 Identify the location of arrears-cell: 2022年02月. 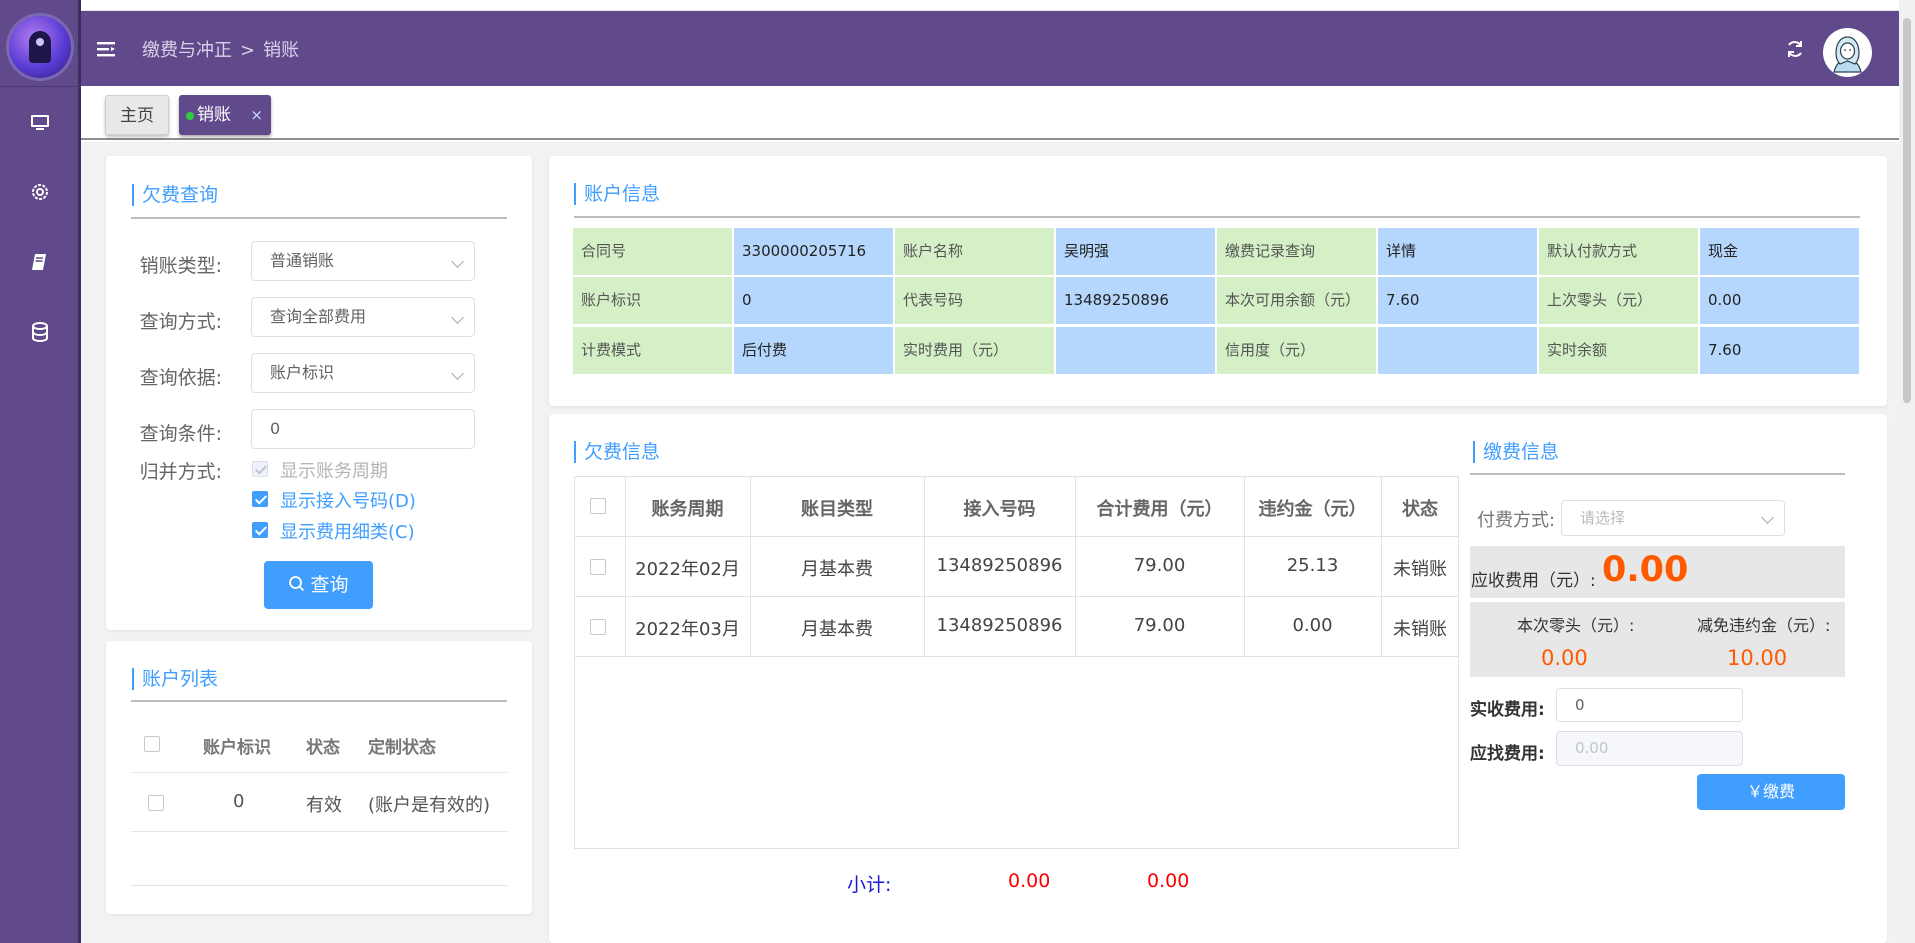
(687, 569).